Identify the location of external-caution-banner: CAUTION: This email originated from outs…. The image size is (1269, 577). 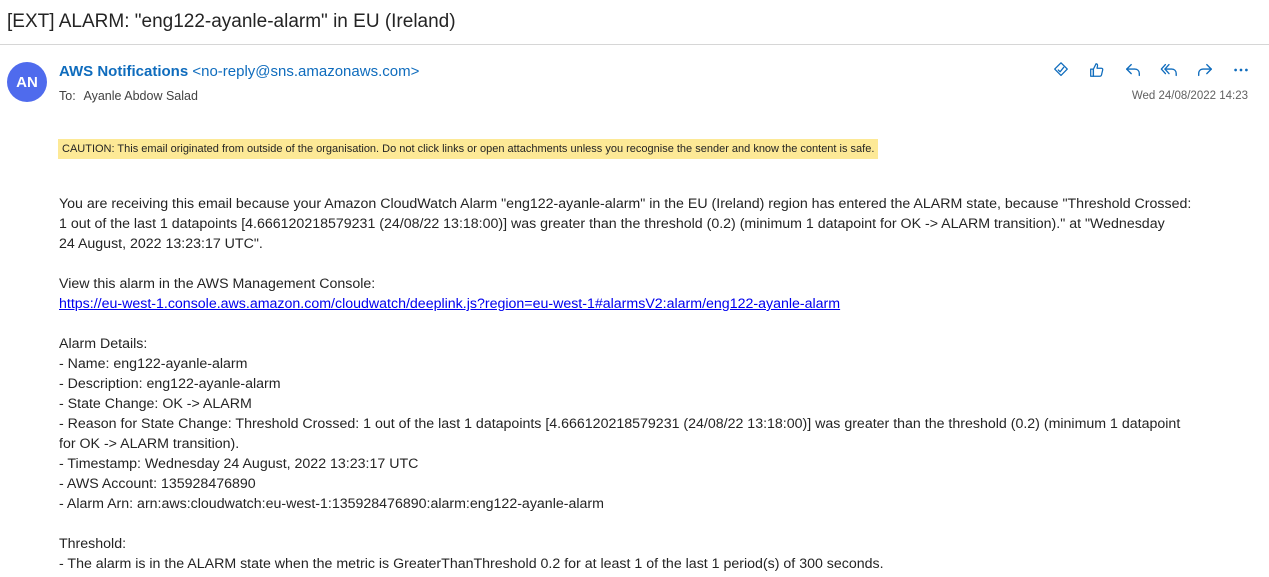
(468, 149).